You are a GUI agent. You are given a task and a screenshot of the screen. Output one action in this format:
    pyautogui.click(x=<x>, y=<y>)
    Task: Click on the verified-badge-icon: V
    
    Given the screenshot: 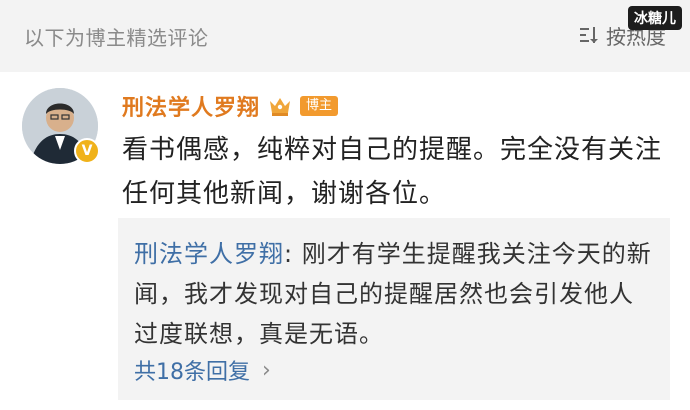 What is the action you would take?
    pyautogui.click(x=87, y=151)
    